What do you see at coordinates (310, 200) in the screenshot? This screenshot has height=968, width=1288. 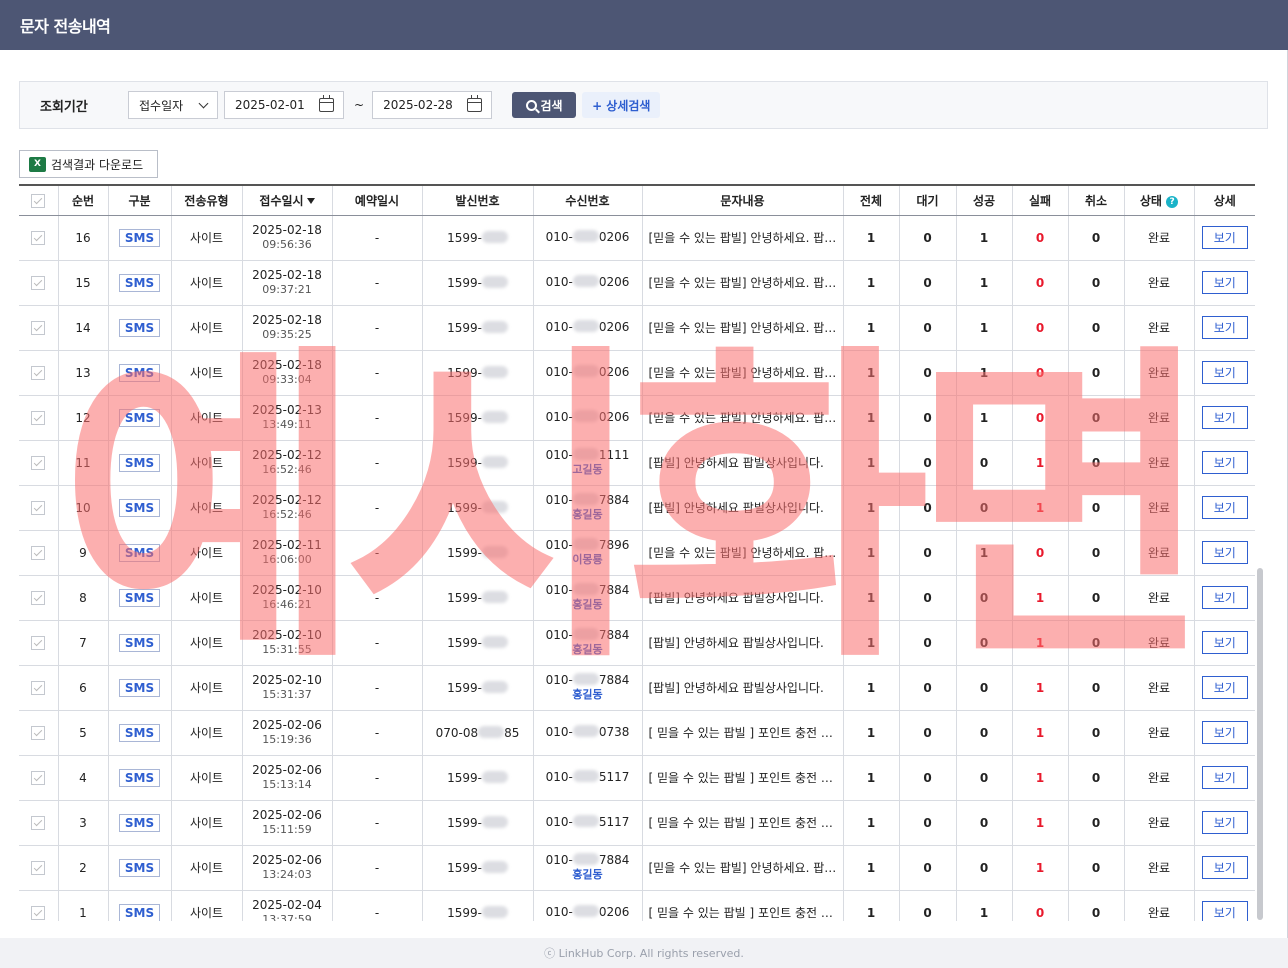 I see `sort-desc-icon` at bounding box center [310, 200].